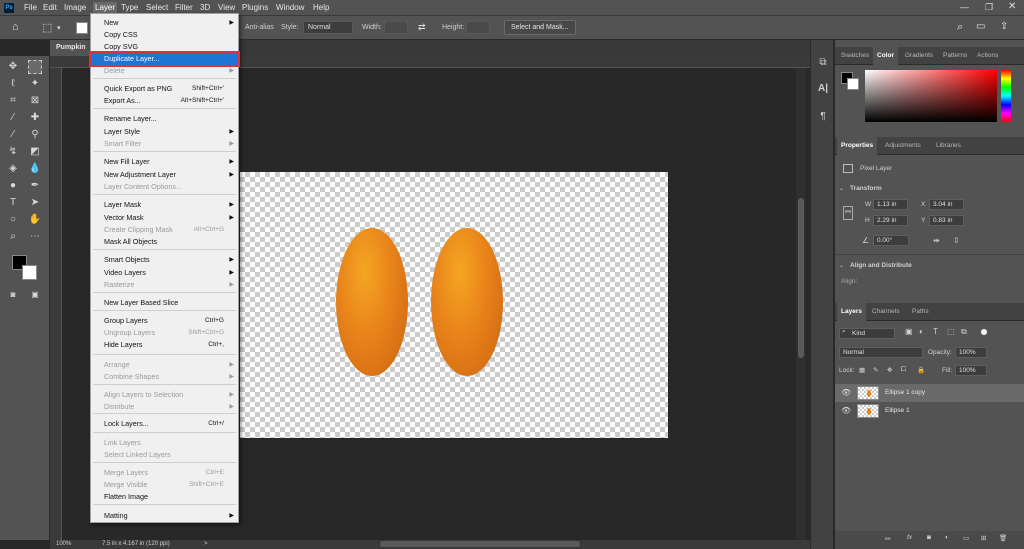 This screenshot has width=1024, height=549. I want to click on hue-slider, so click(1006, 96).